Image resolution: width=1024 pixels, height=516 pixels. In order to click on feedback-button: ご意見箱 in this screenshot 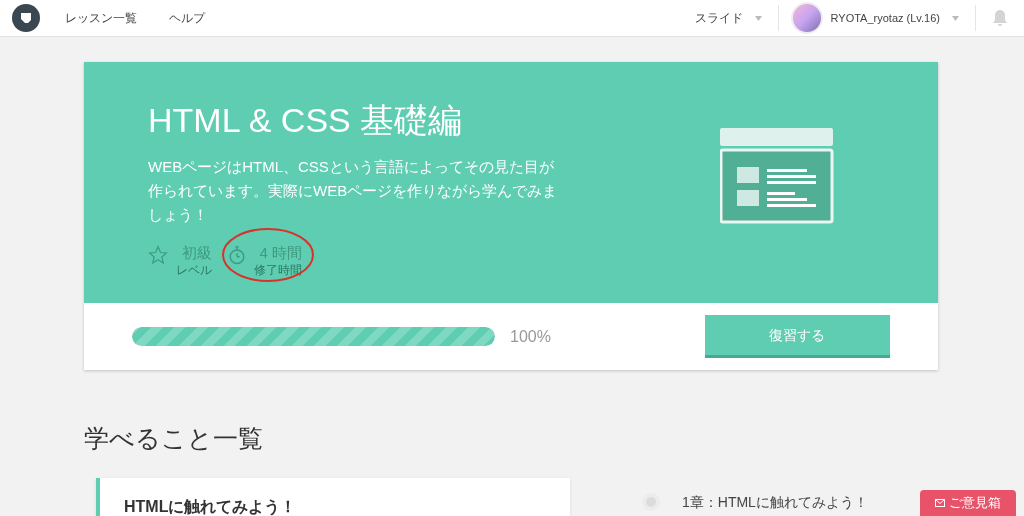, I will do `click(968, 503)`.